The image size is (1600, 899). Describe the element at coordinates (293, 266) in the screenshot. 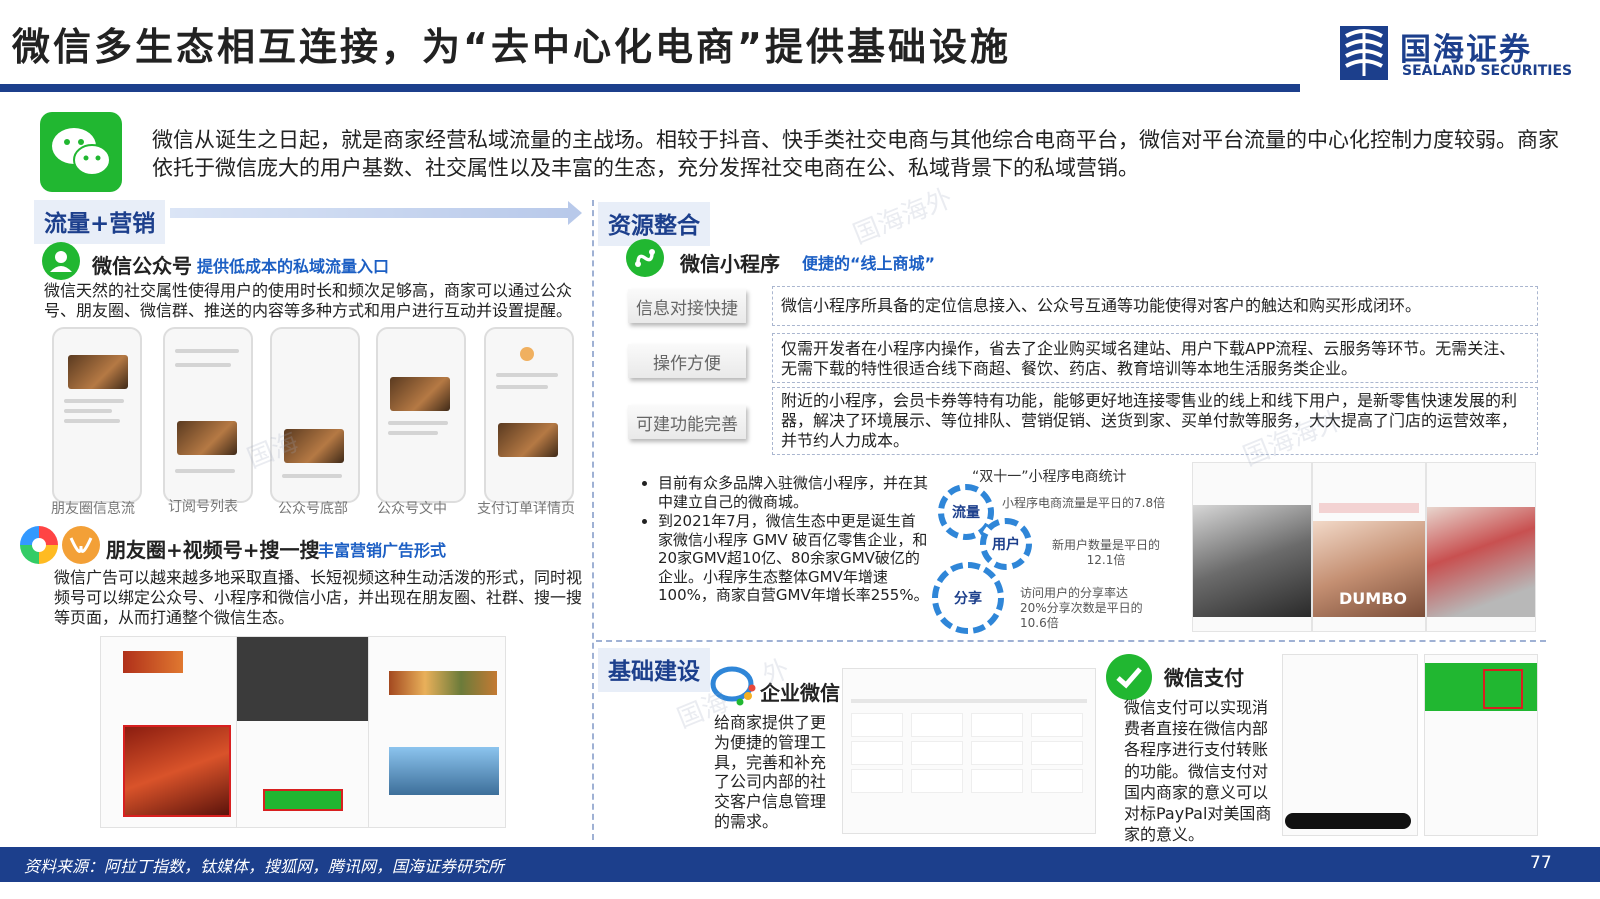

I see `official-account-tag: 提供低成本的私域流量入口` at that location.